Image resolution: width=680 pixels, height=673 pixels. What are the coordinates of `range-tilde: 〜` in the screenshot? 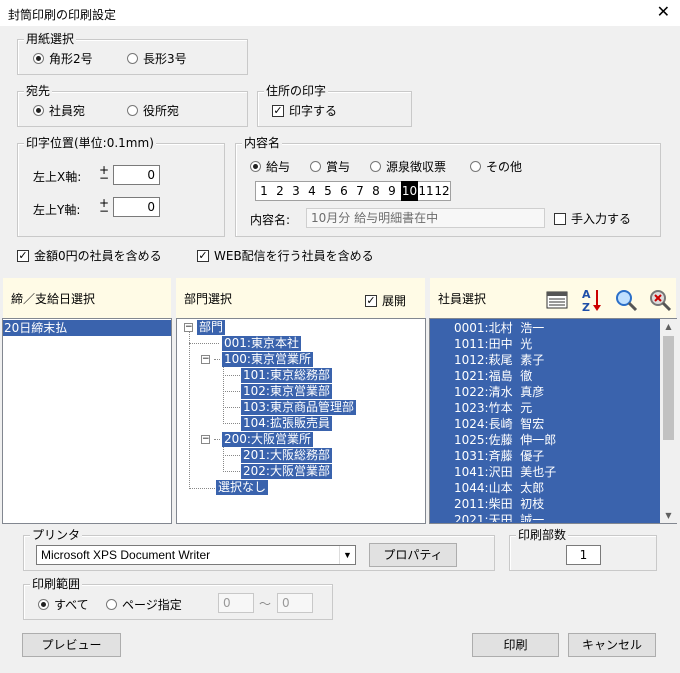 It's located at (265, 604).